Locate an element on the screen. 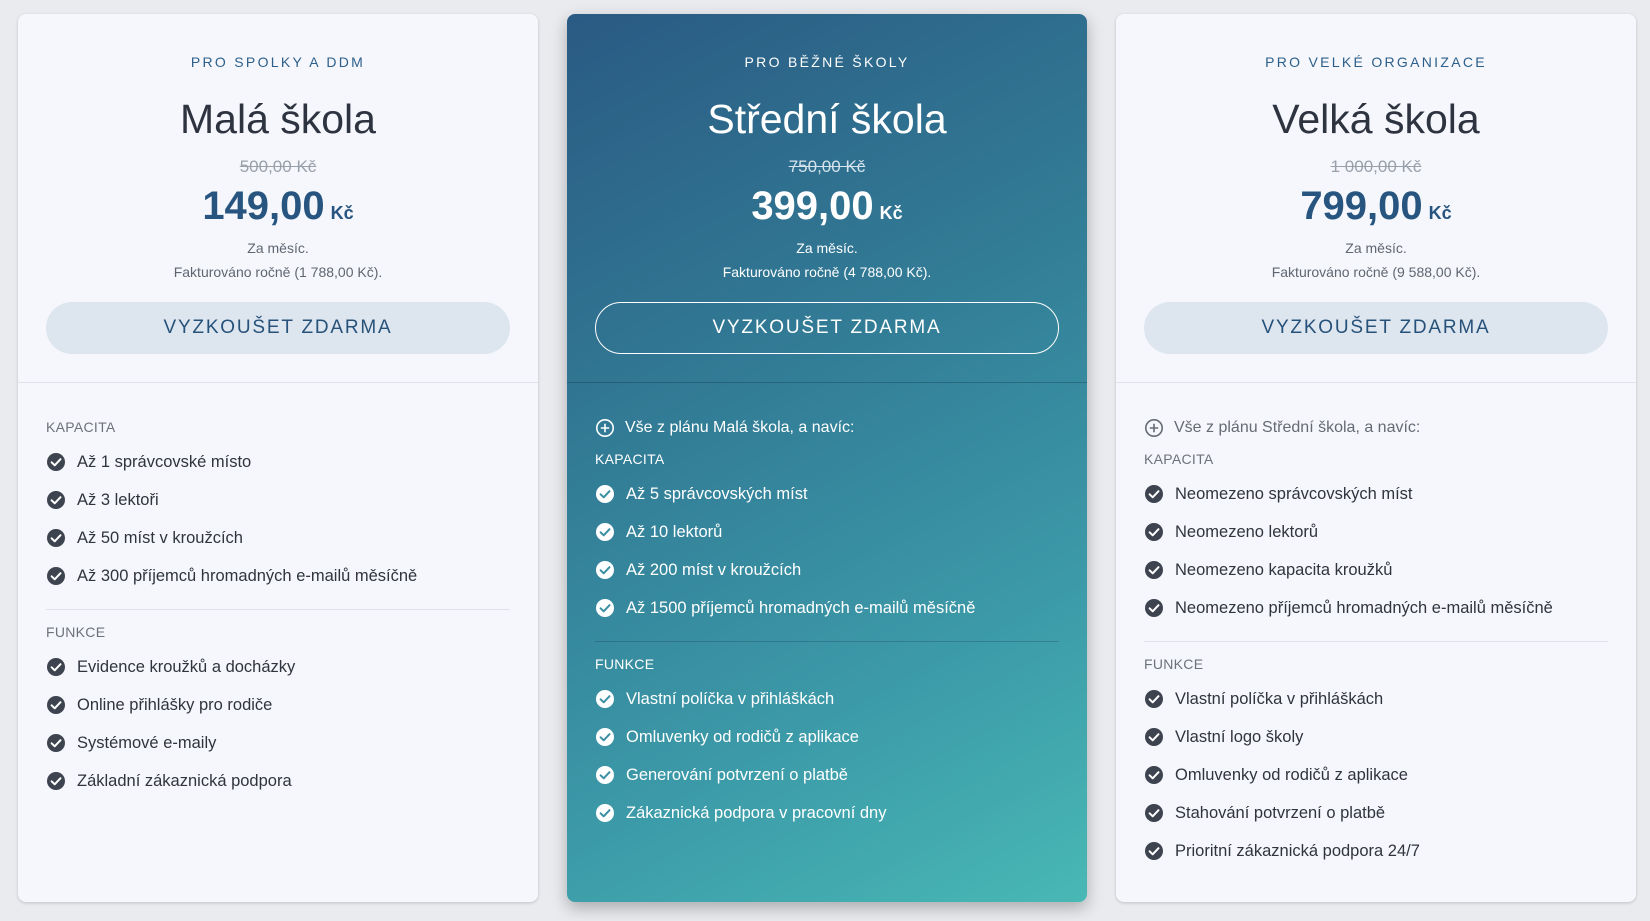 The image size is (1650, 921). capacity-item: Neomezeno kapacita kroužků is located at coordinates (1376, 570).